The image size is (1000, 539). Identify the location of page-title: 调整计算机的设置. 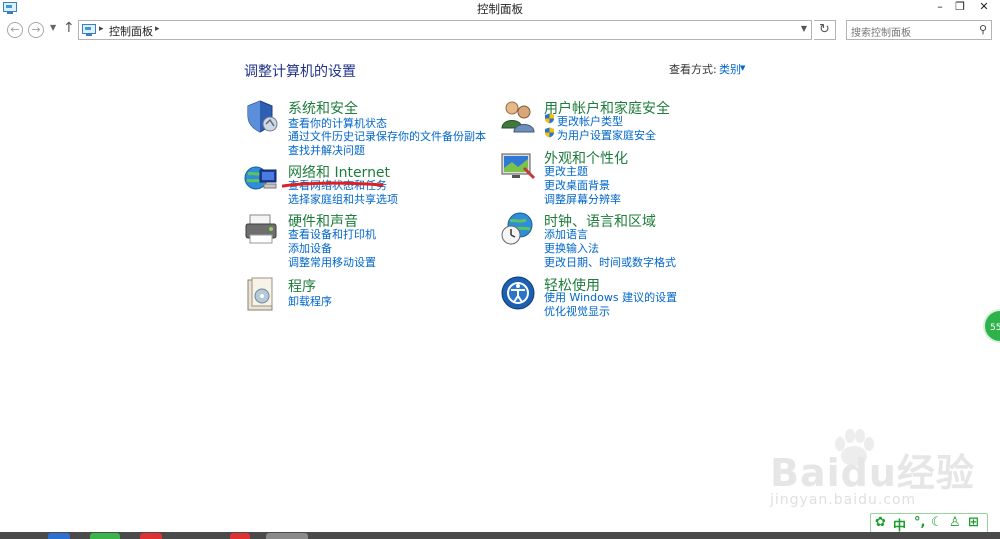
(300, 72).